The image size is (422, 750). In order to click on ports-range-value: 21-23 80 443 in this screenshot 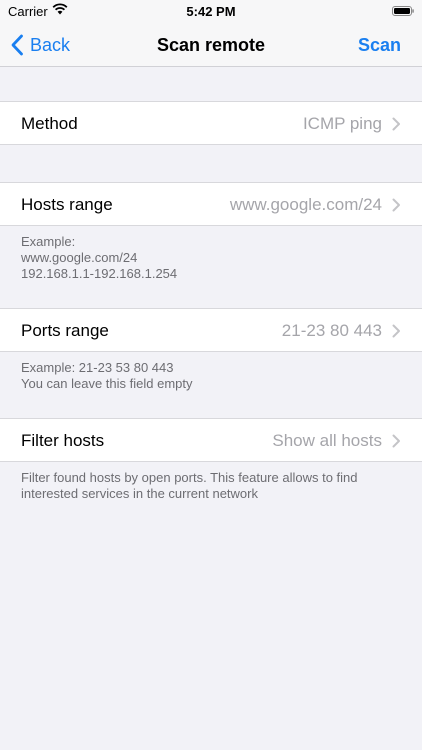, I will do `click(331, 330)`.